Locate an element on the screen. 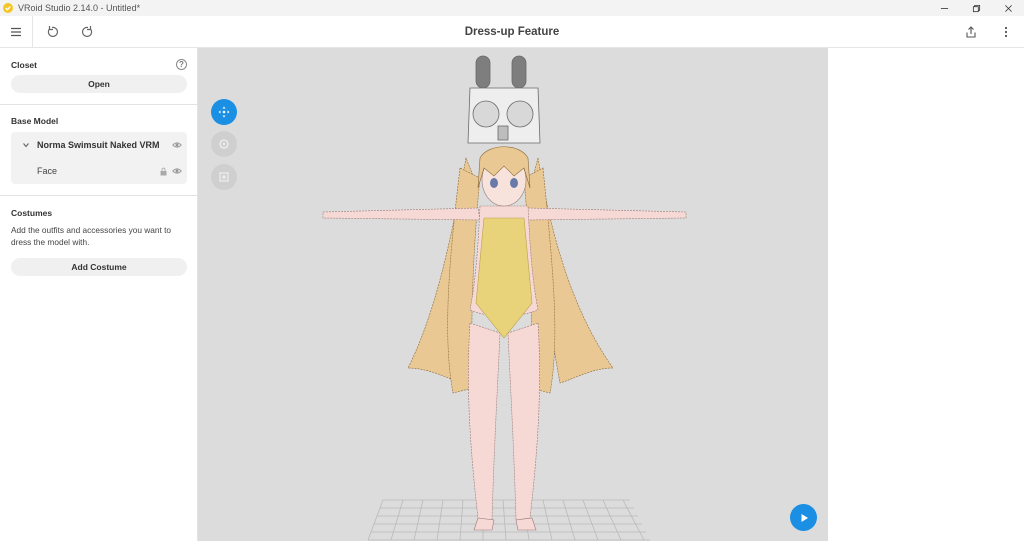 The height and width of the screenshot is (541, 1024). rotate-tool-button is located at coordinates (224, 144).